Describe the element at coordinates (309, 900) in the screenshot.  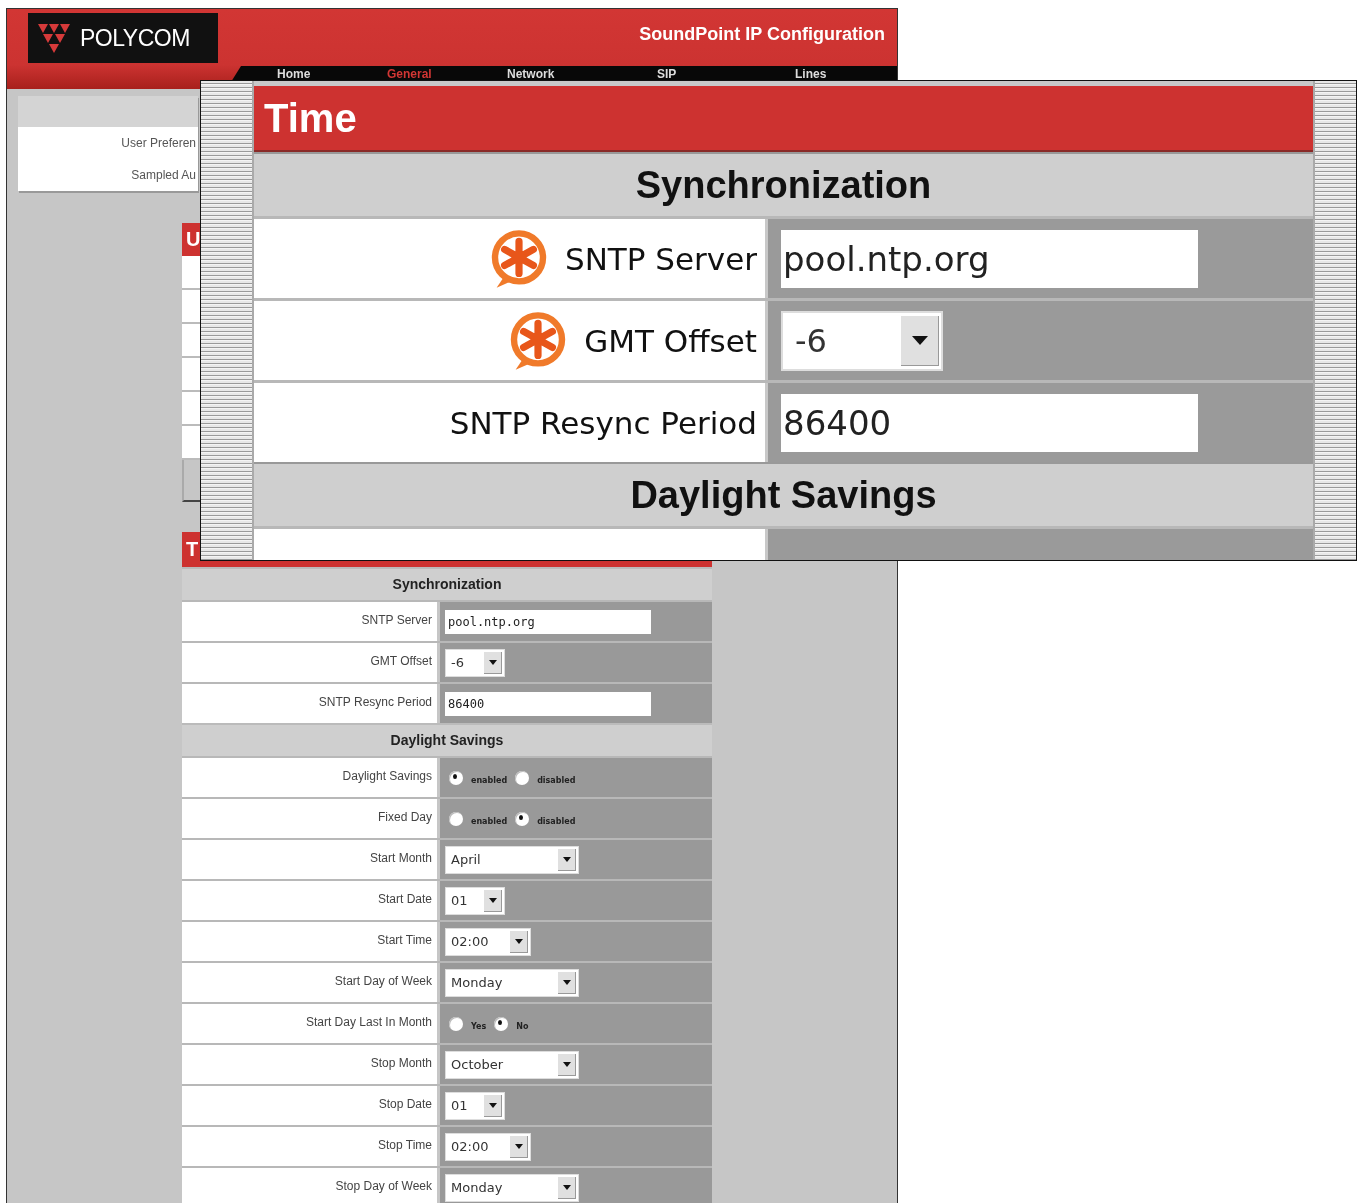
I see `field-label: Start Date` at that location.